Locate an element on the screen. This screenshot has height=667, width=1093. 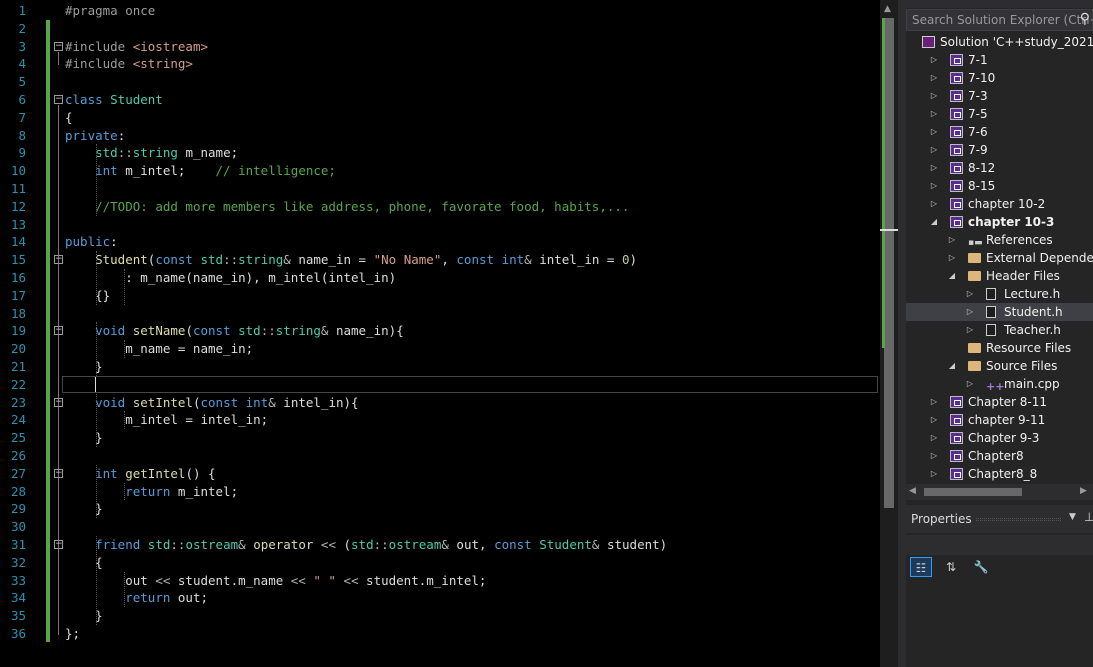
scroll-up-arrow-icon: ▲ is located at coordinates (887, 9).